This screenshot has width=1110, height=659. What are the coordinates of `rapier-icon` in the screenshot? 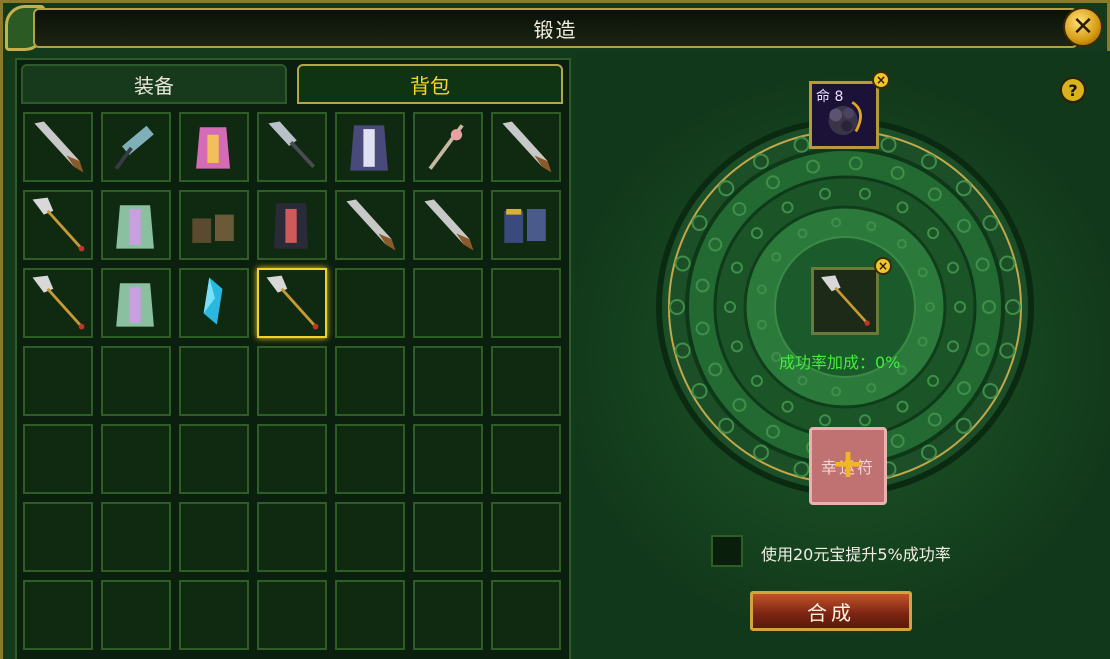 It's located at (446, 147).